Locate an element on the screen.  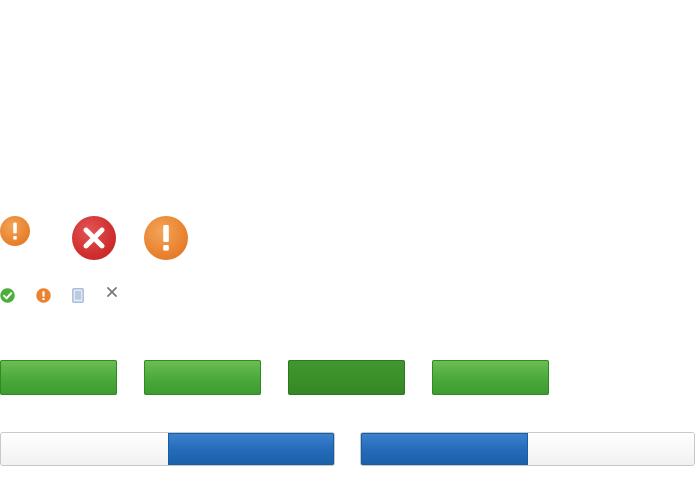
check-icon is located at coordinates (7, 295).